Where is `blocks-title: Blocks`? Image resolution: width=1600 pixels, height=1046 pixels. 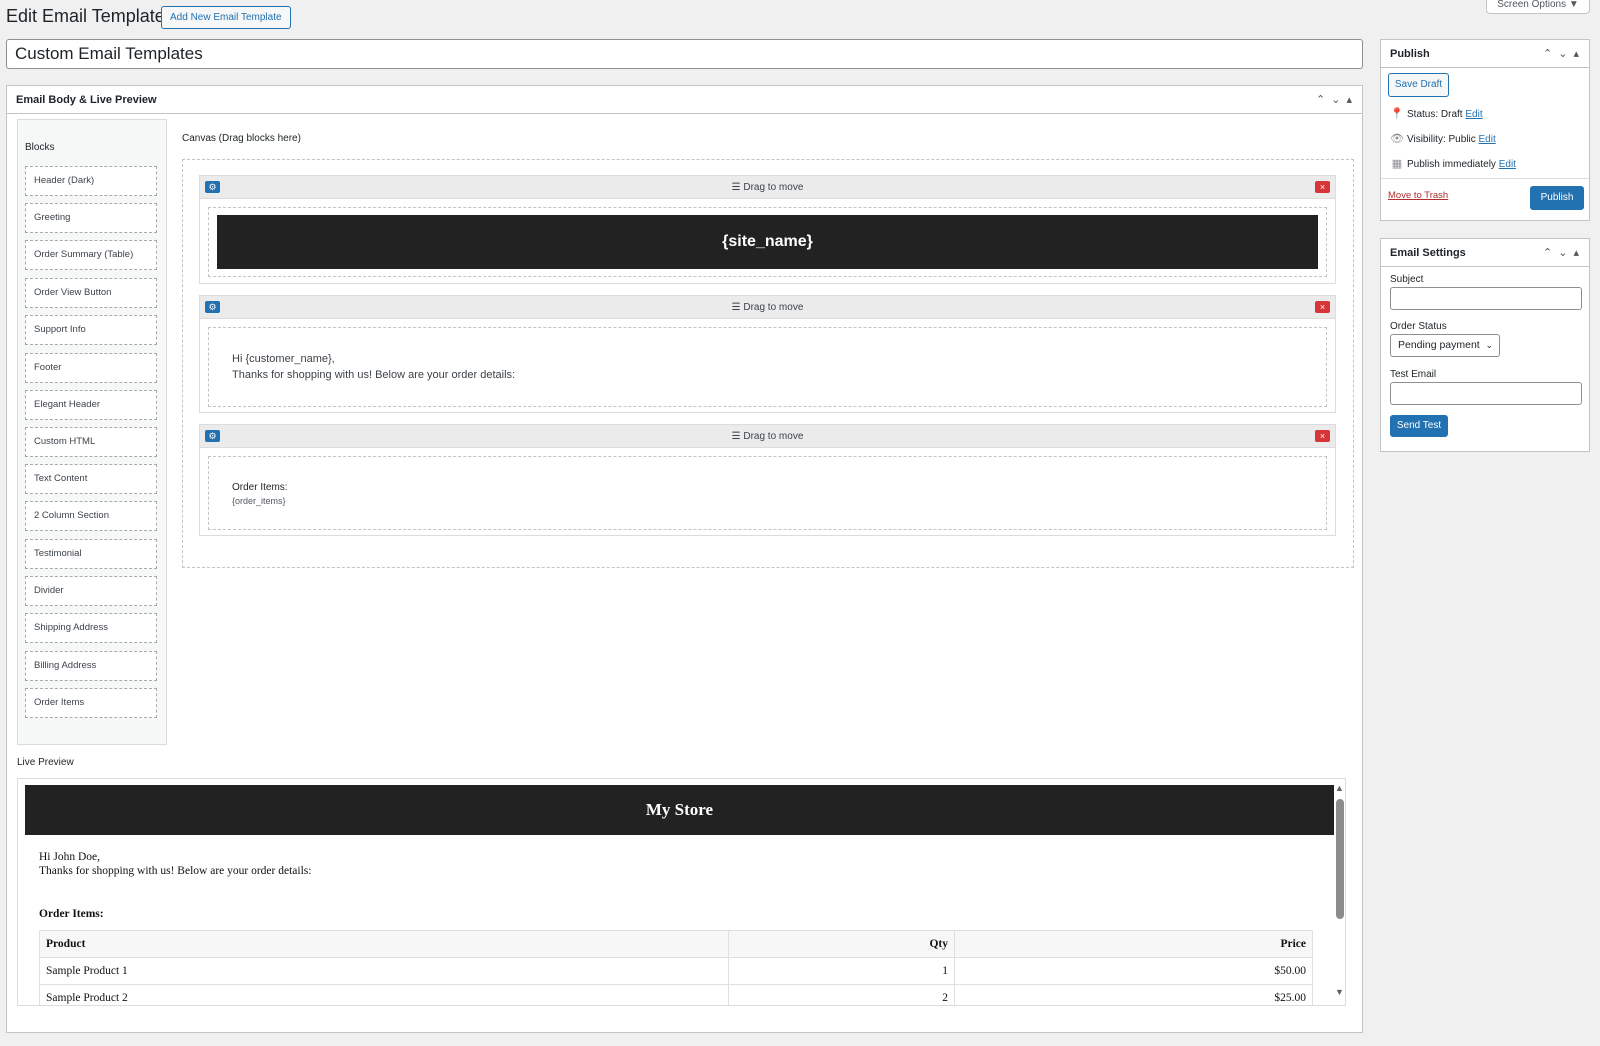 blocks-title: Blocks is located at coordinates (40, 147).